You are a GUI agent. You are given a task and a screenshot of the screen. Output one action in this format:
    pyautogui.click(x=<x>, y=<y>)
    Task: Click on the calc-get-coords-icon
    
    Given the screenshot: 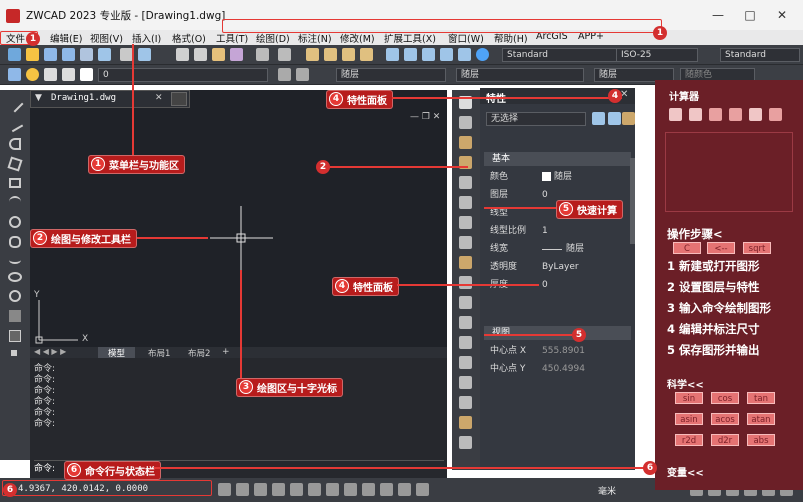 What is the action you would take?
    pyautogui.click(x=715, y=114)
    